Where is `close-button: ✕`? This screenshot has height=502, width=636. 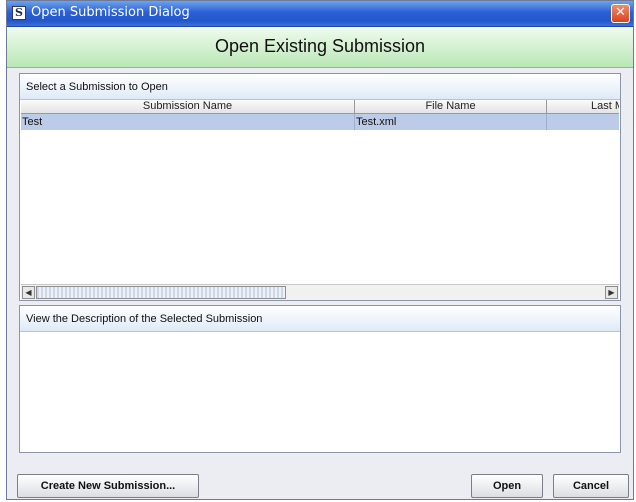
close-button: ✕ is located at coordinates (620, 13).